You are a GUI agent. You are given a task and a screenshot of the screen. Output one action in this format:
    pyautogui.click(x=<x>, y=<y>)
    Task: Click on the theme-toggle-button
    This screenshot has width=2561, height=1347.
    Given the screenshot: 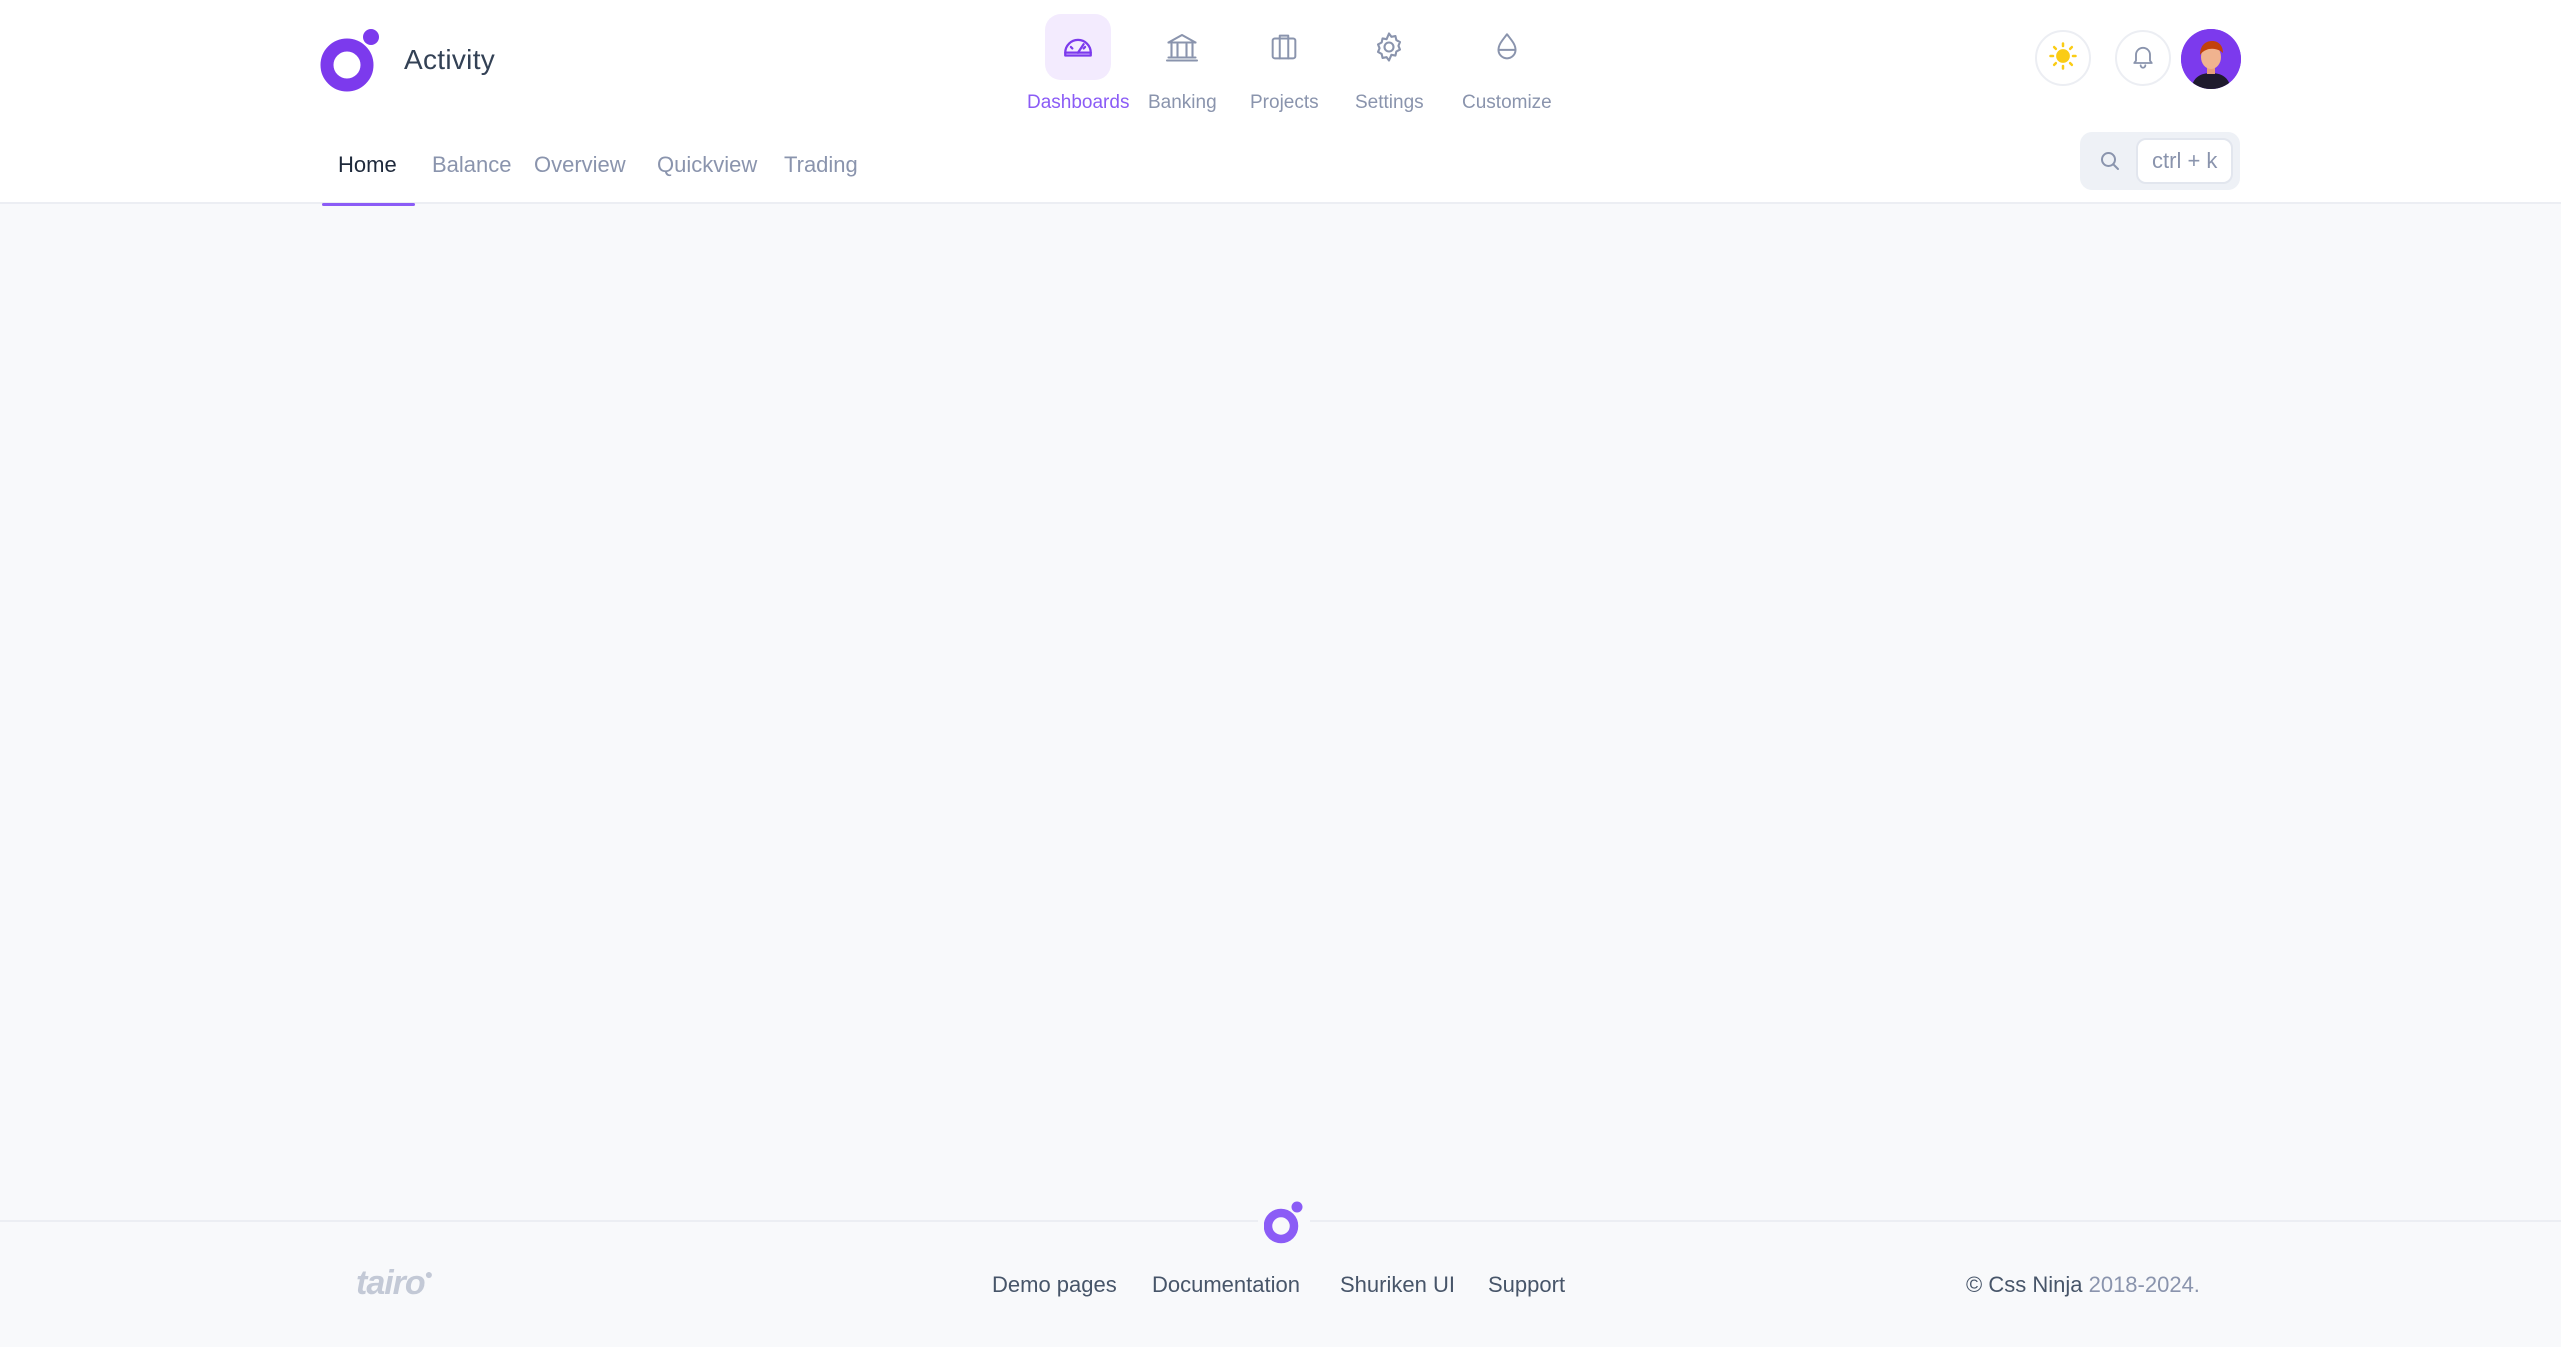 What is the action you would take?
    pyautogui.click(x=2063, y=58)
    